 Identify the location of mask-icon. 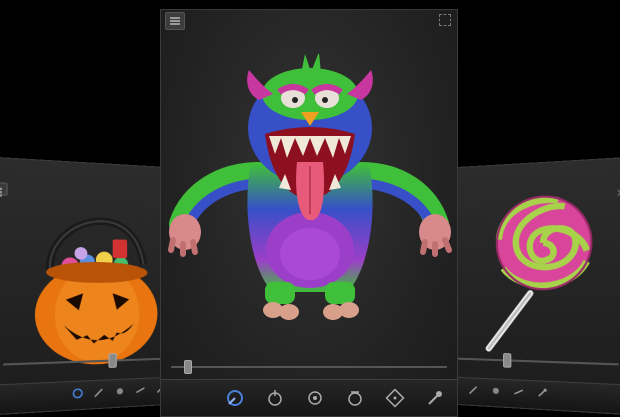
(541, 392).